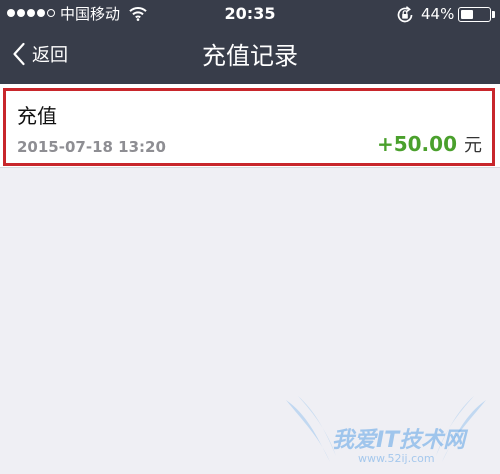 This screenshot has height=474, width=500. Describe the element at coordinates (91, 147) in the screenshot. I see `record-date: 2015-07-18 13:20` at that location.